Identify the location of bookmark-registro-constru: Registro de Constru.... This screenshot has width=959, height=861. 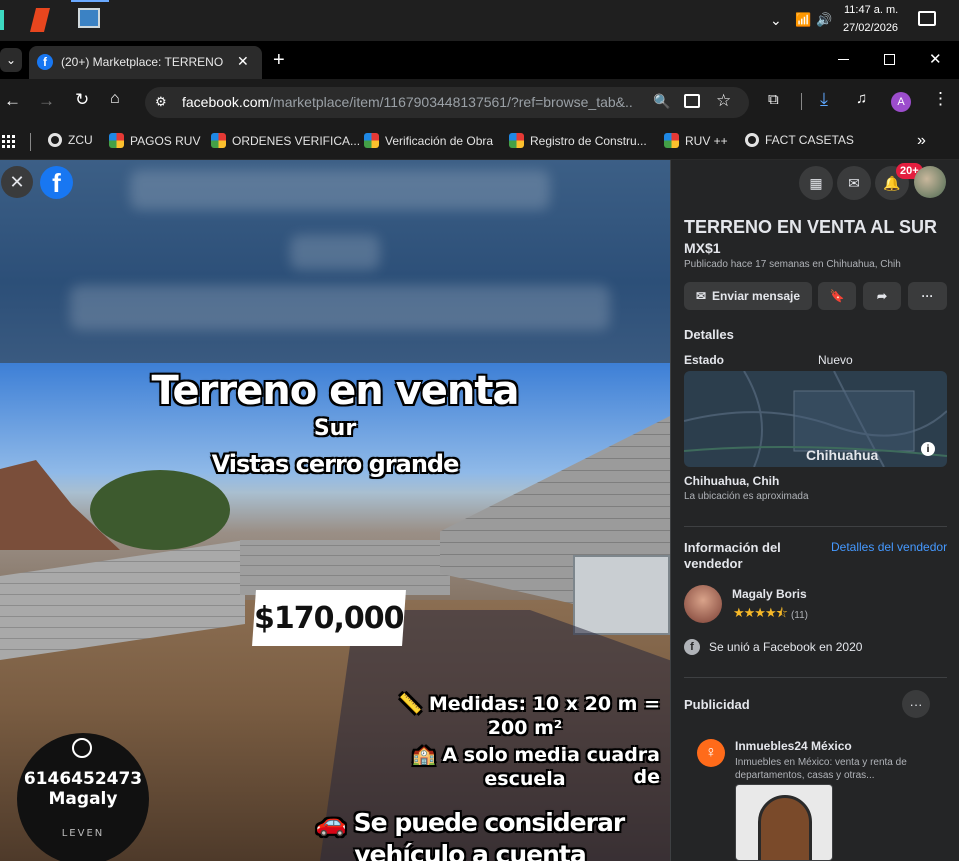
(578, 140).